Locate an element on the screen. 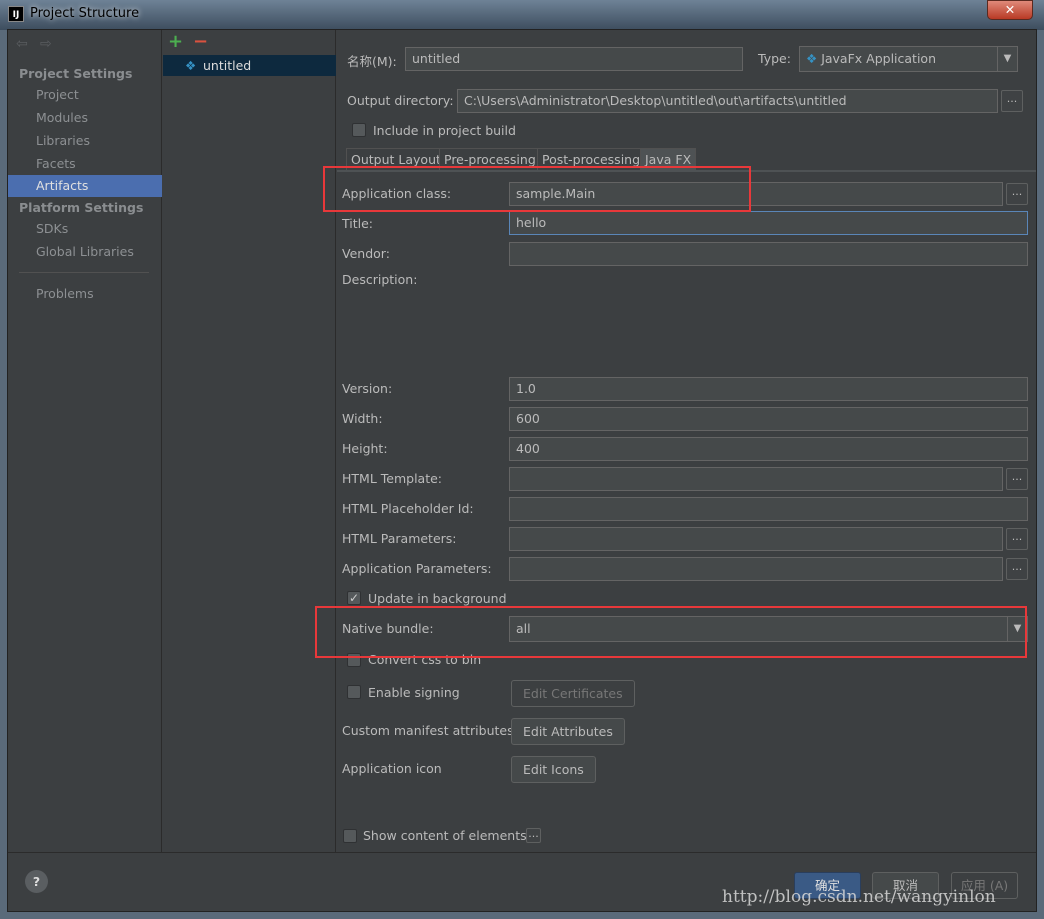 Image resolution: width=1044 pixels, height=919 pixels. back-arrow-icon: ⇦ is located at coordinates (22, 44).